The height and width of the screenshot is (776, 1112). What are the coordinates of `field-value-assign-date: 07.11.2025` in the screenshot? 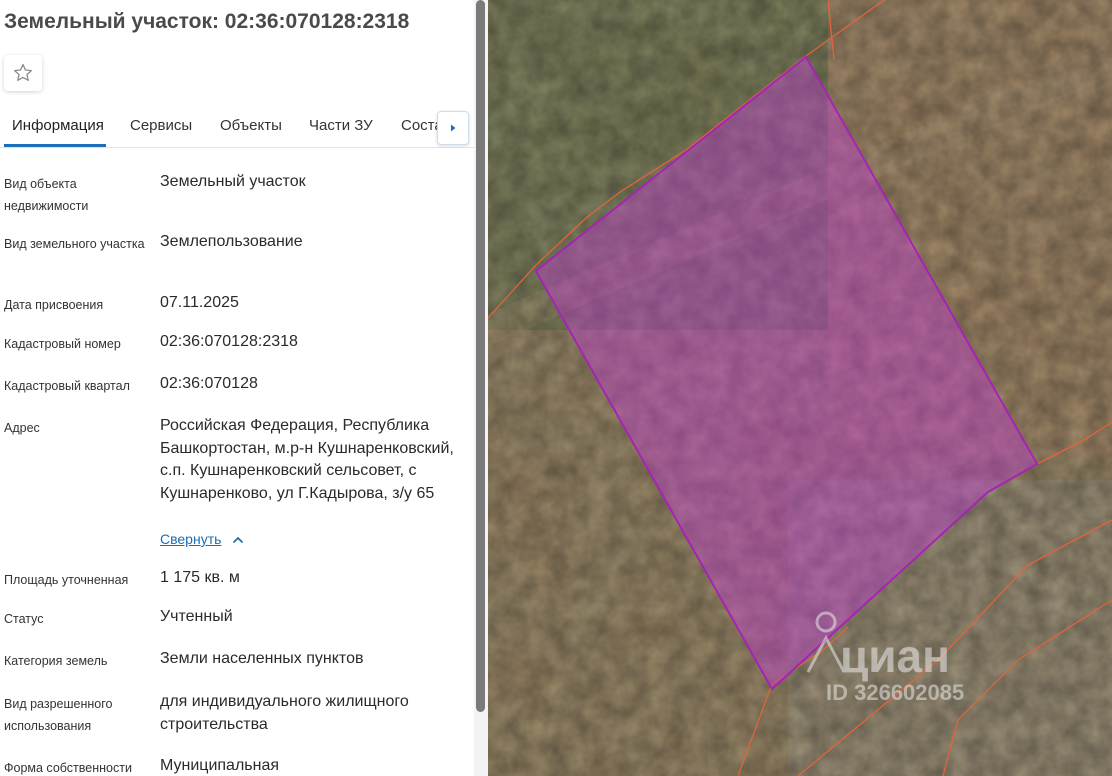 It's located at (199, 302).